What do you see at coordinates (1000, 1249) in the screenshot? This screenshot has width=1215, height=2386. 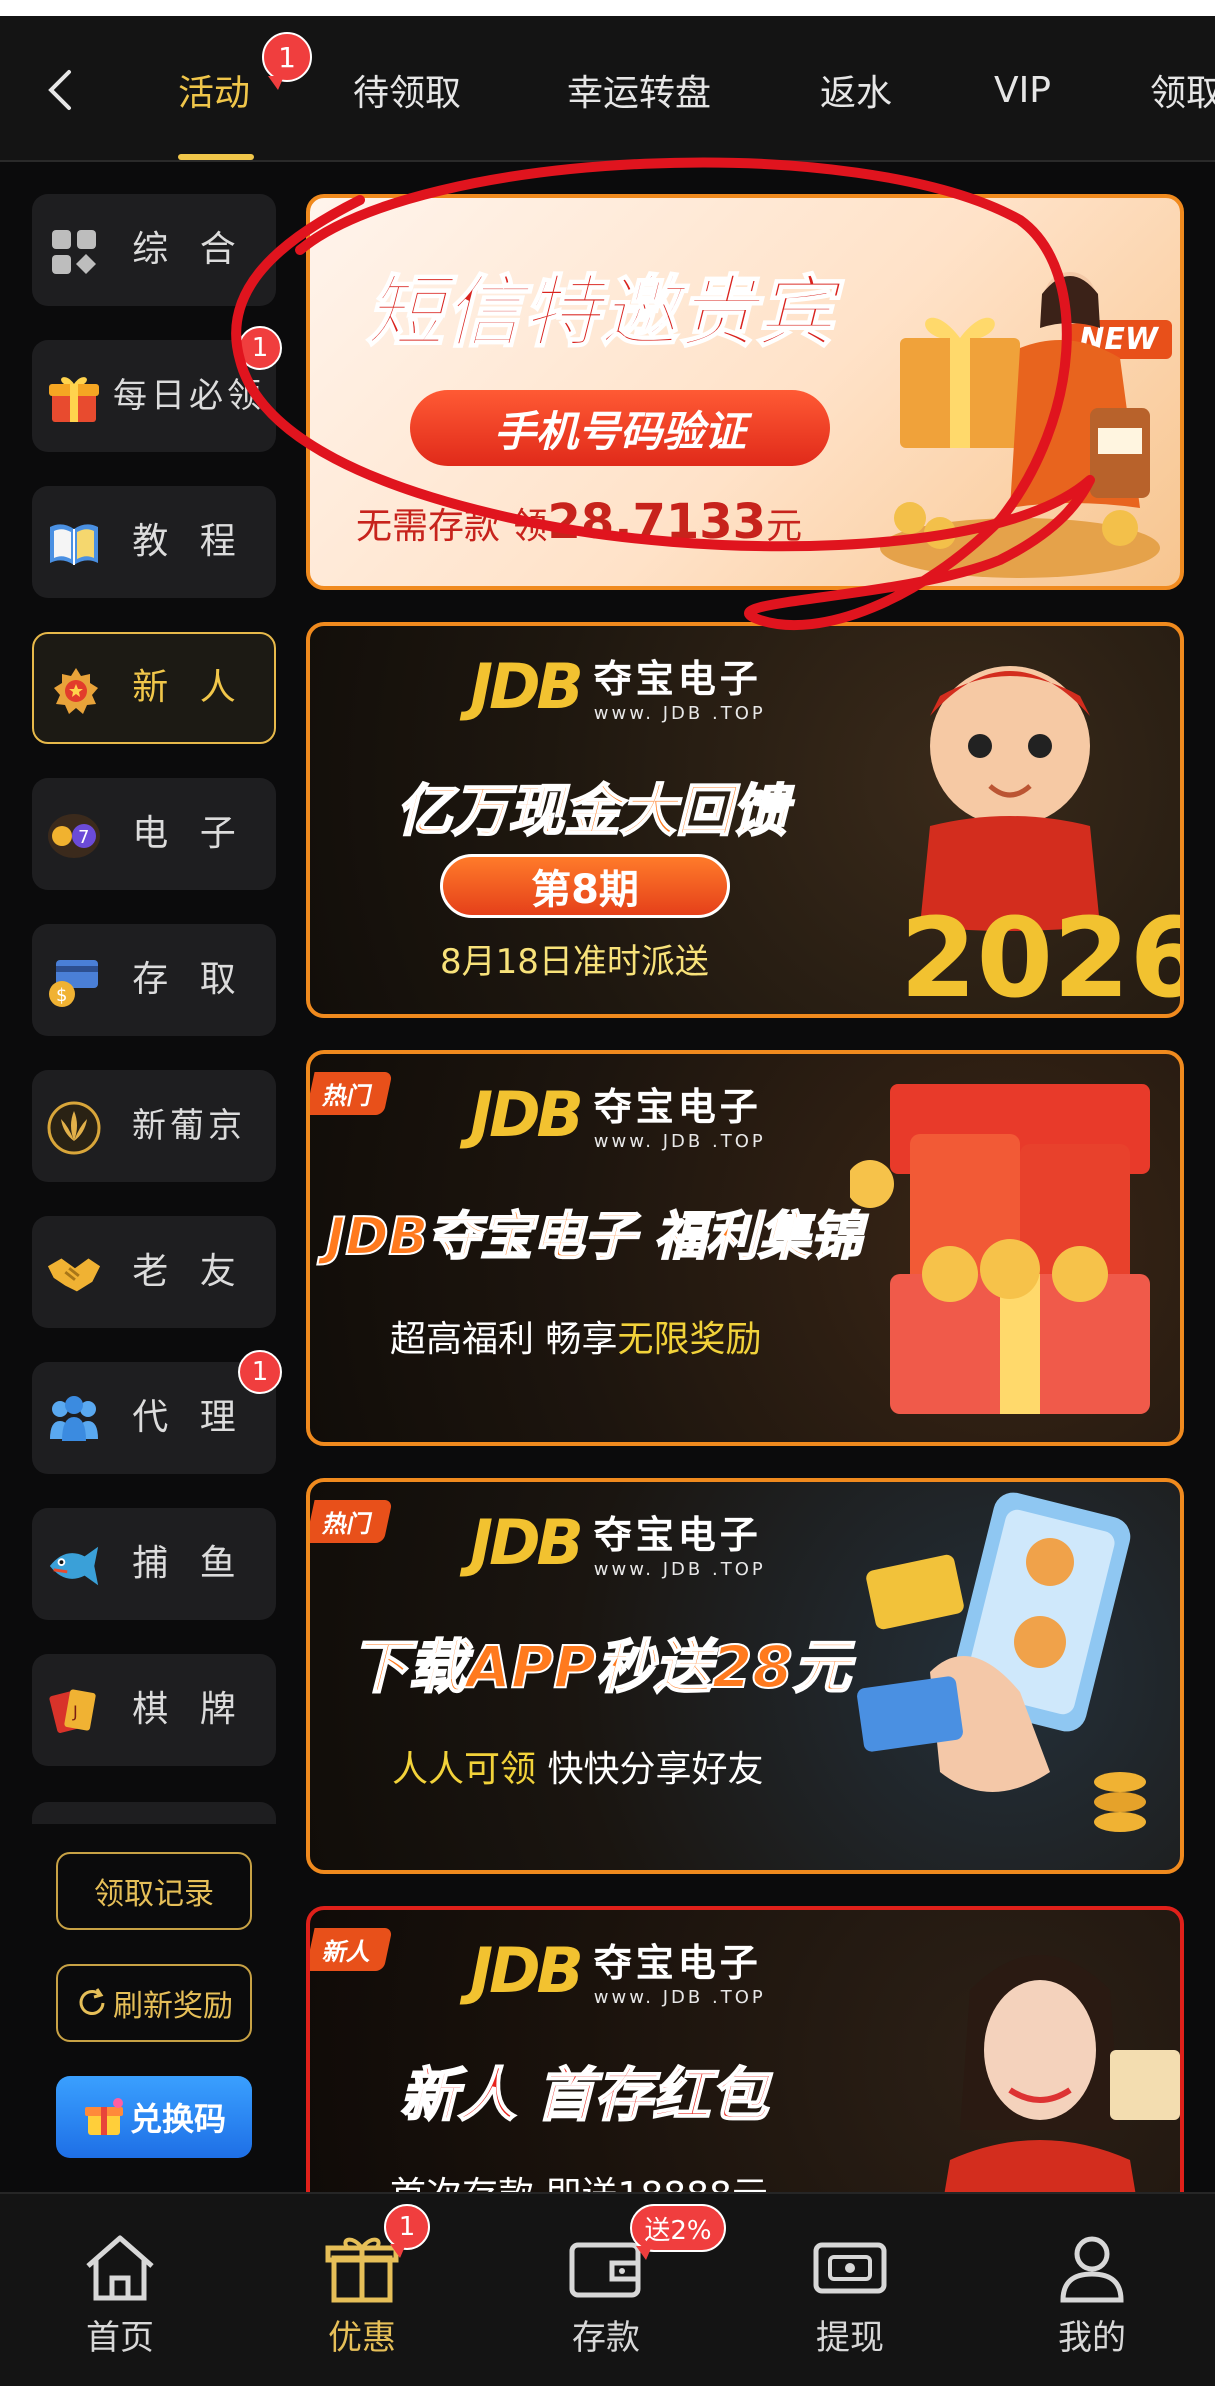 I see `red-envelope-illustration` at bounding box center [1000, 1249].